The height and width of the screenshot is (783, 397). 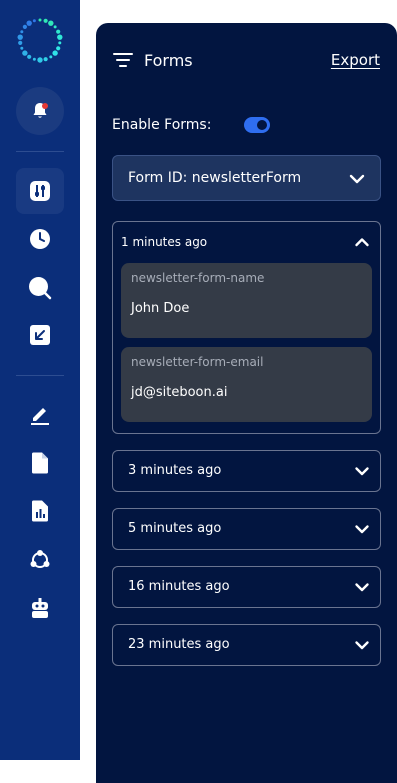 I want to click on search-icon, so click(x=40, y=288).